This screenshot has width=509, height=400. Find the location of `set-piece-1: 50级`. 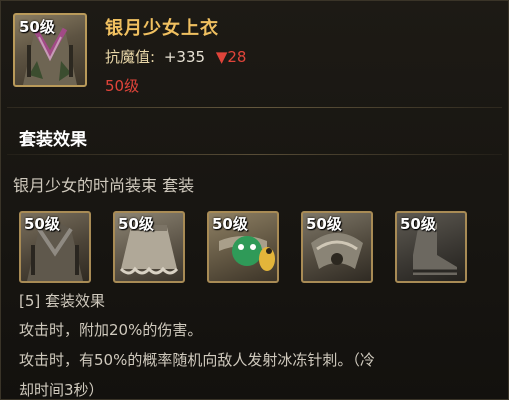

set-piece-1: 50级 is located at coordinates (55, 247).